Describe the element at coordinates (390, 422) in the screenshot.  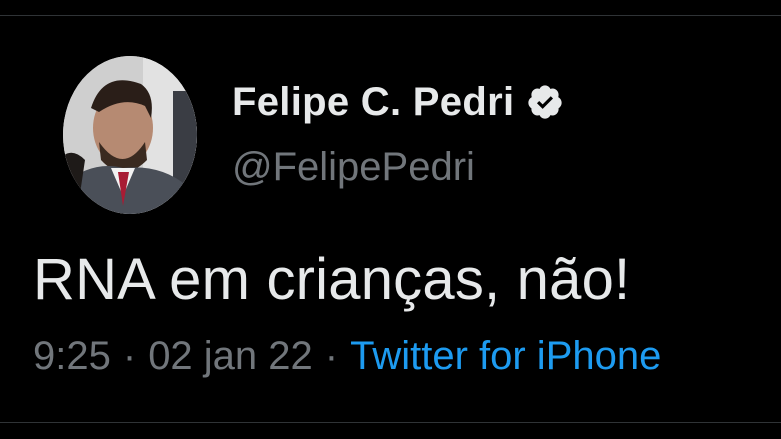
I see `bottom-divider` at that location.